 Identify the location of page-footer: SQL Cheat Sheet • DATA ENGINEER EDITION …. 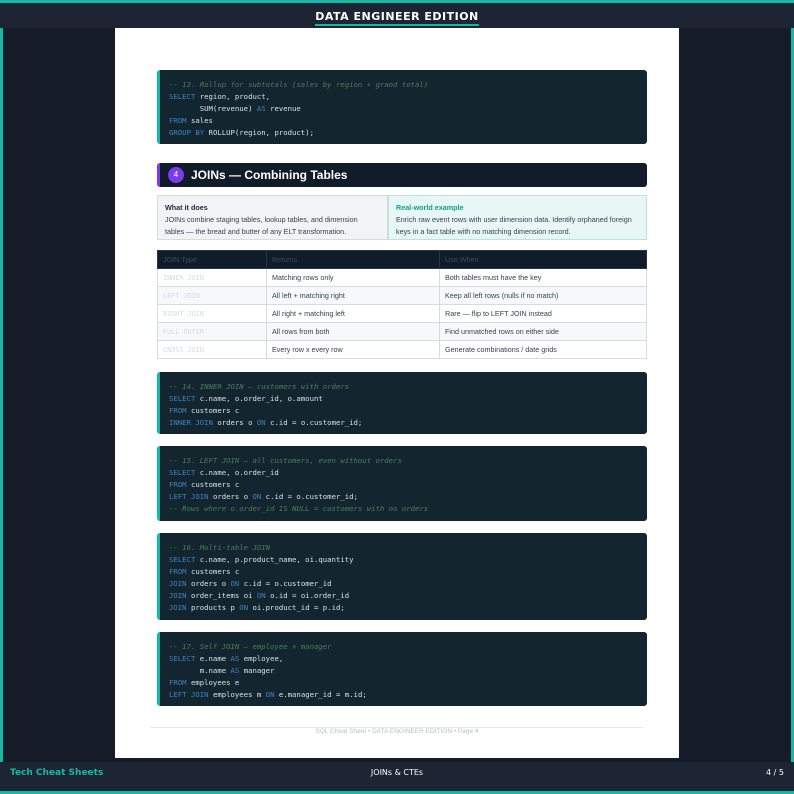
(397, 731).